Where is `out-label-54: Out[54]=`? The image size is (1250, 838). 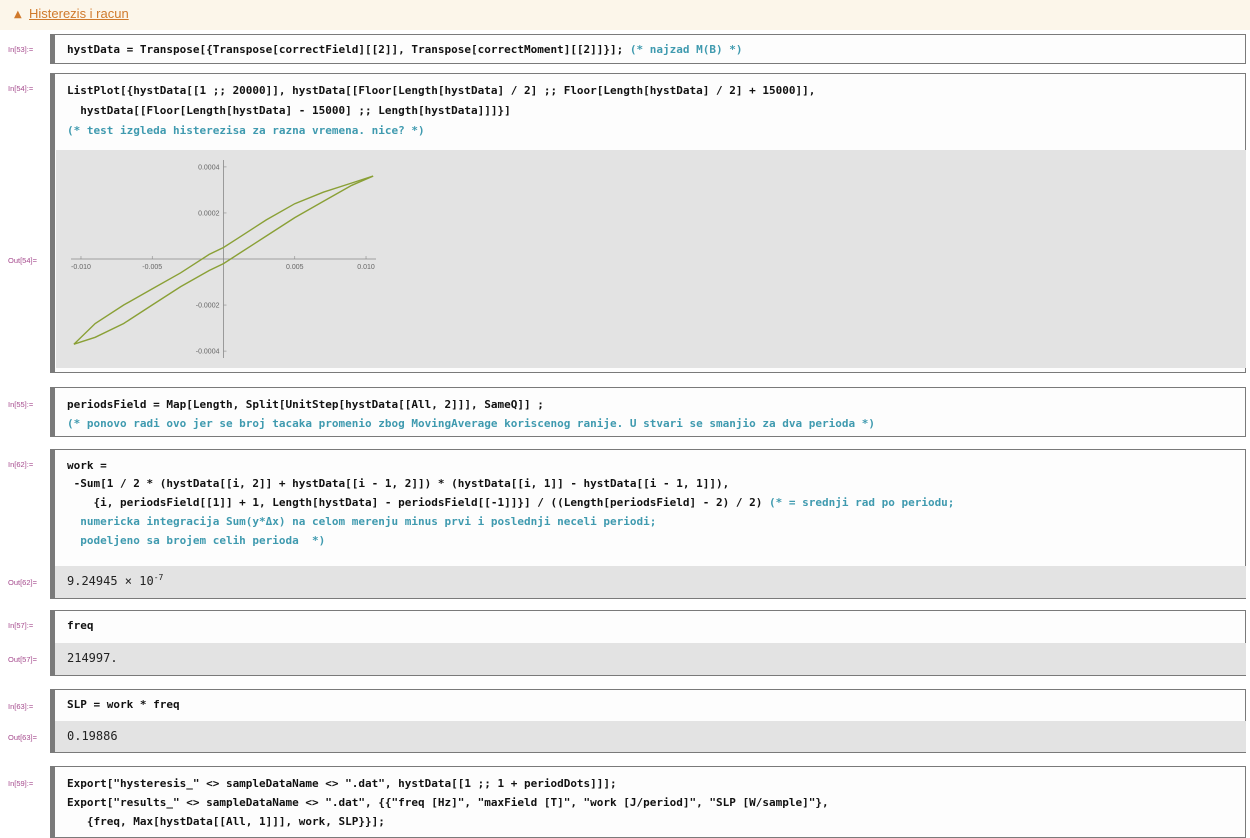
out-label-54: Out[54]= is located at coordinates (22, 260).